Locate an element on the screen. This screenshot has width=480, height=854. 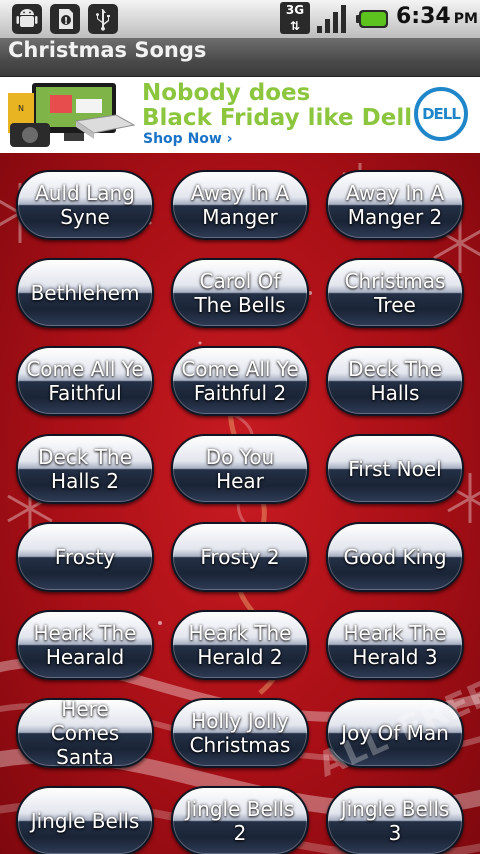
song-button-label: Jingle Bells is located at coordinates (85, 821).